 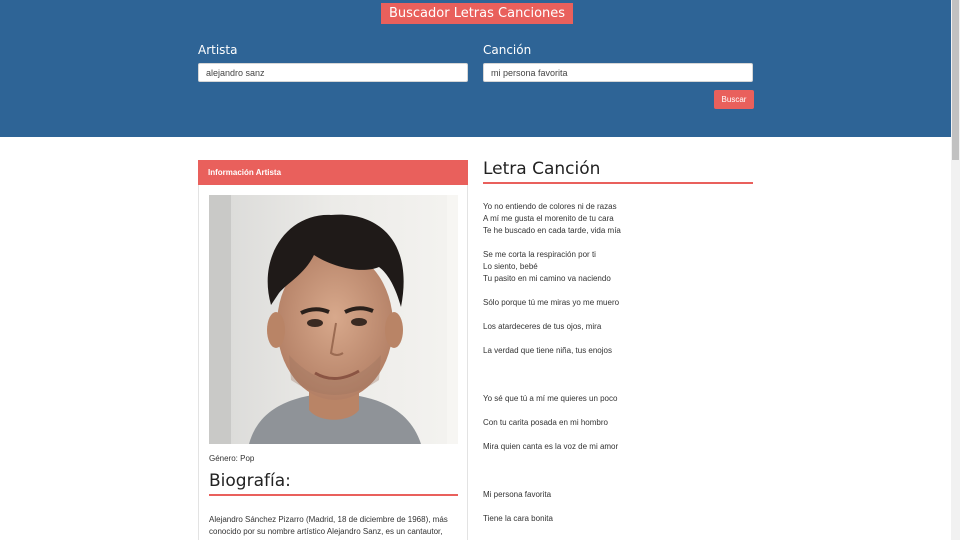 What do you see at coordinates (547, 350) in the screenshot?
I see `lyric-line: La verdad que tiene niña, tus enojos` at bounding box center [547, 350].